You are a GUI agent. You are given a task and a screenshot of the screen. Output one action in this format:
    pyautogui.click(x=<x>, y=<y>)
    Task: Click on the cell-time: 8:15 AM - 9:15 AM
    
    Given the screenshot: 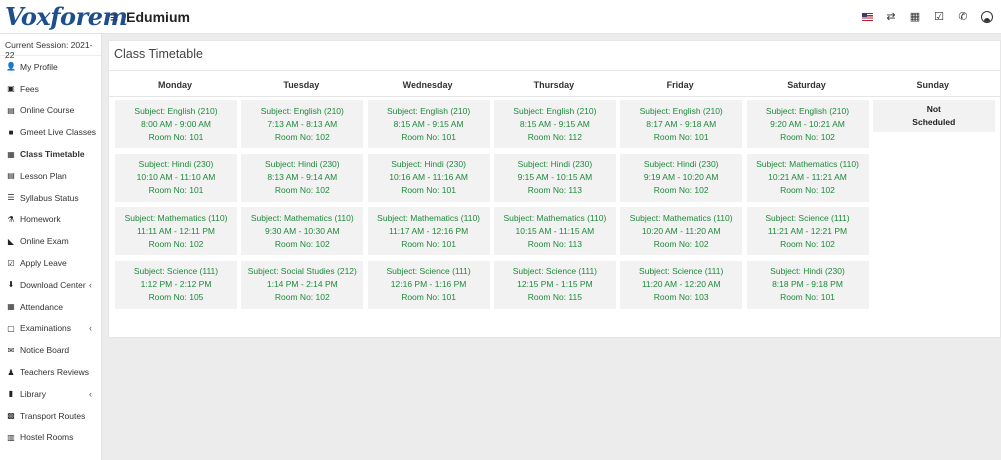 What is the action you would take?
    pyautogui.click(x=554, y=123)
    